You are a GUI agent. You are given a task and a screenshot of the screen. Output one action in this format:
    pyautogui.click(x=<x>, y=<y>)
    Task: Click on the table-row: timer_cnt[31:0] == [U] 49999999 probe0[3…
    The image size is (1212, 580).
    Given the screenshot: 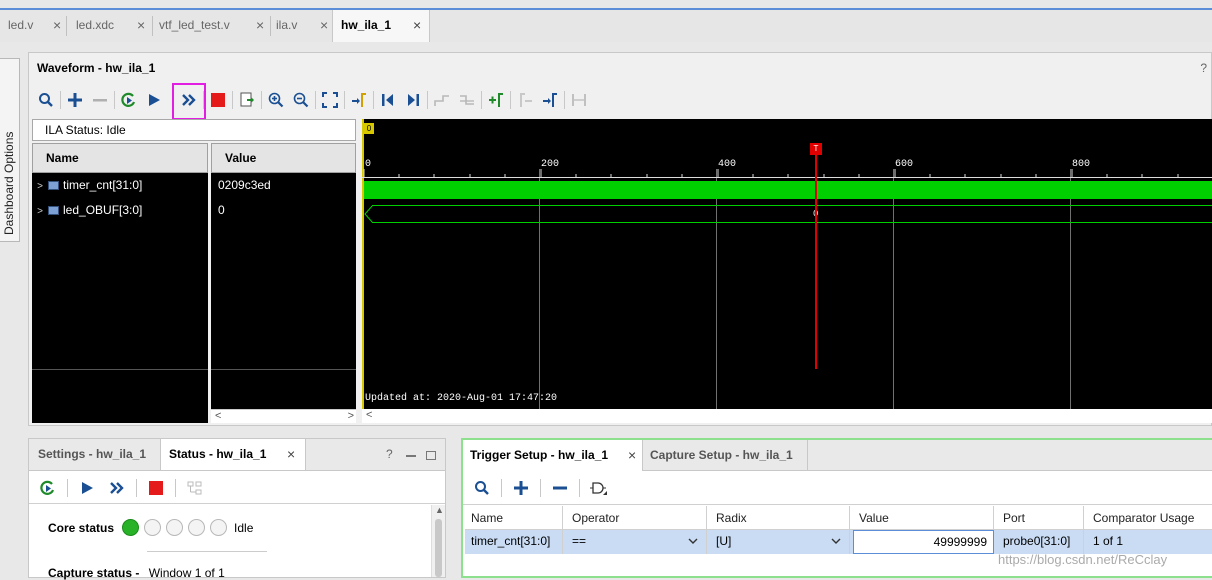 What is the action you would take?
    pyautogui.click(x=838, y=542)
    